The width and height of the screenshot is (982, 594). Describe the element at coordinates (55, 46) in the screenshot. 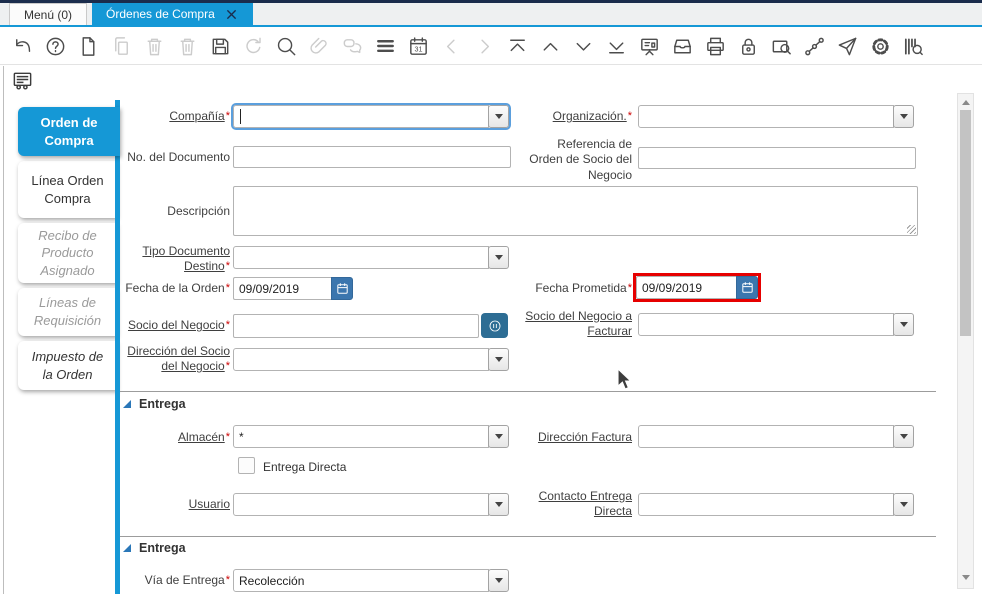

I see `help-icon` at that location.